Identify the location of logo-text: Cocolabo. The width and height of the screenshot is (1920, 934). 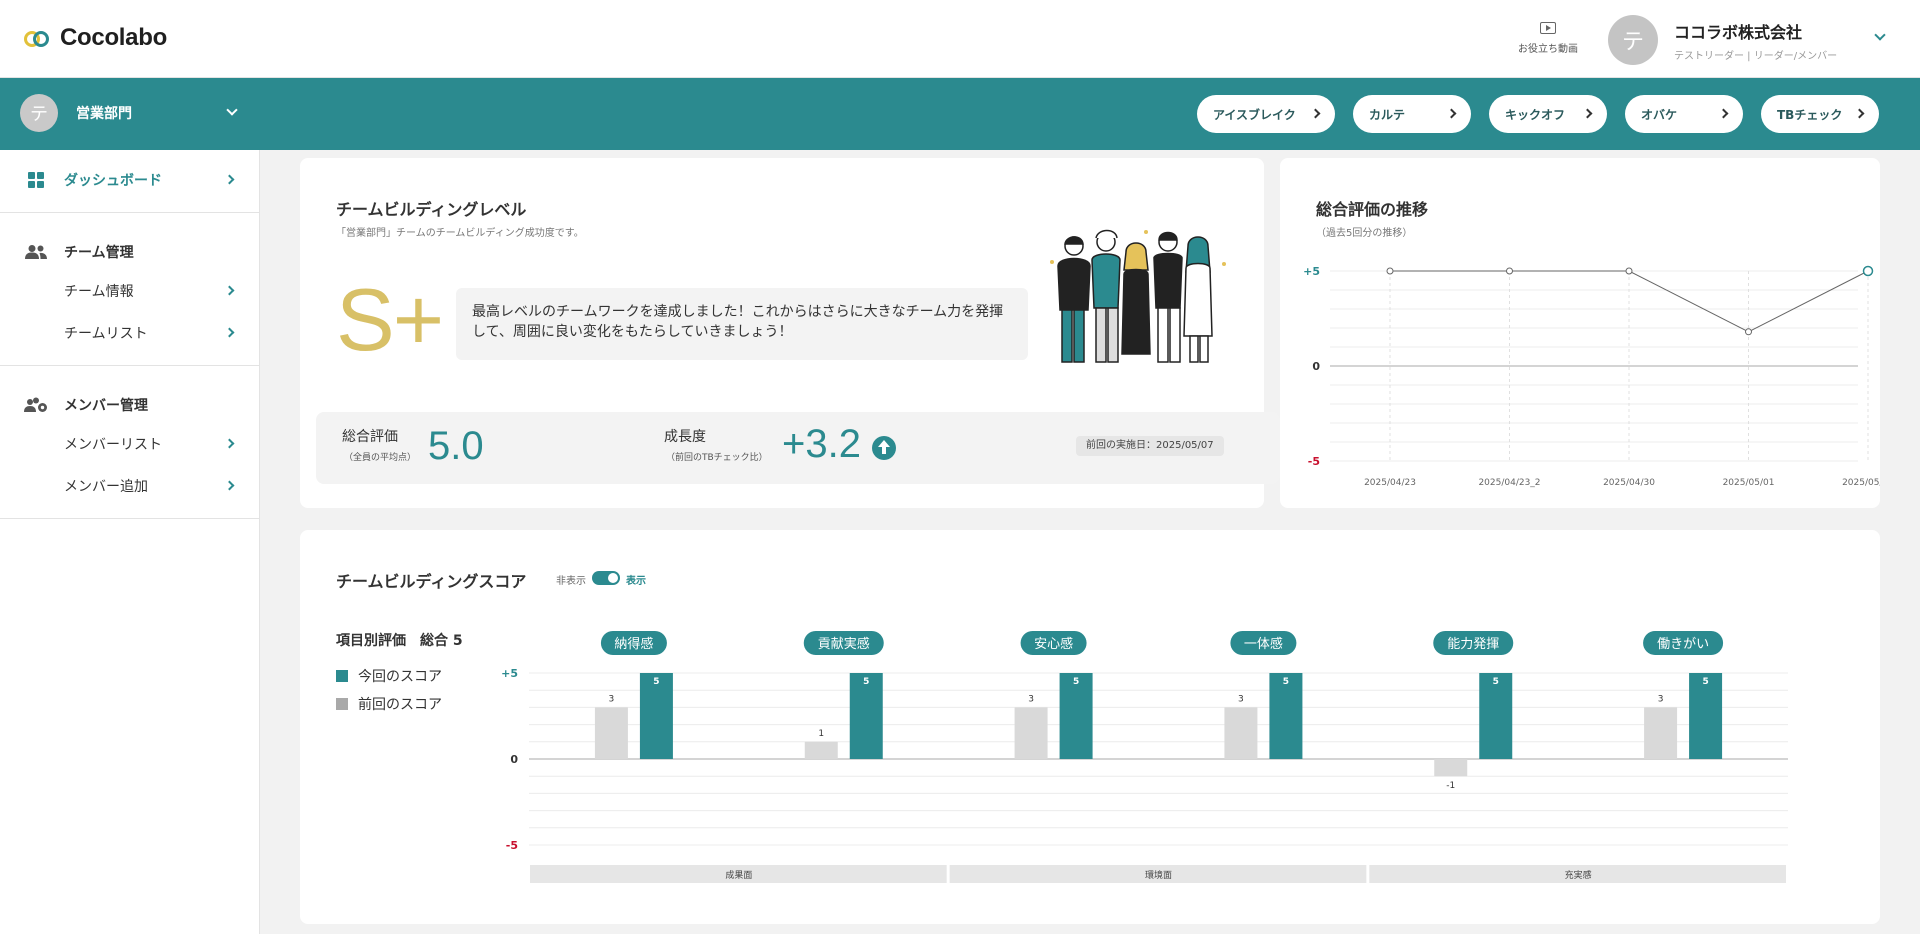
(113, 37).